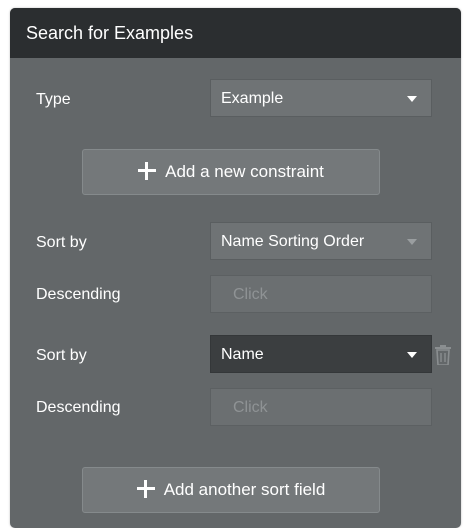 The width and height of the screenshot is (474, 528). I want to click on sort-by-value-1: Name Sorting Order, so click(293, 241).